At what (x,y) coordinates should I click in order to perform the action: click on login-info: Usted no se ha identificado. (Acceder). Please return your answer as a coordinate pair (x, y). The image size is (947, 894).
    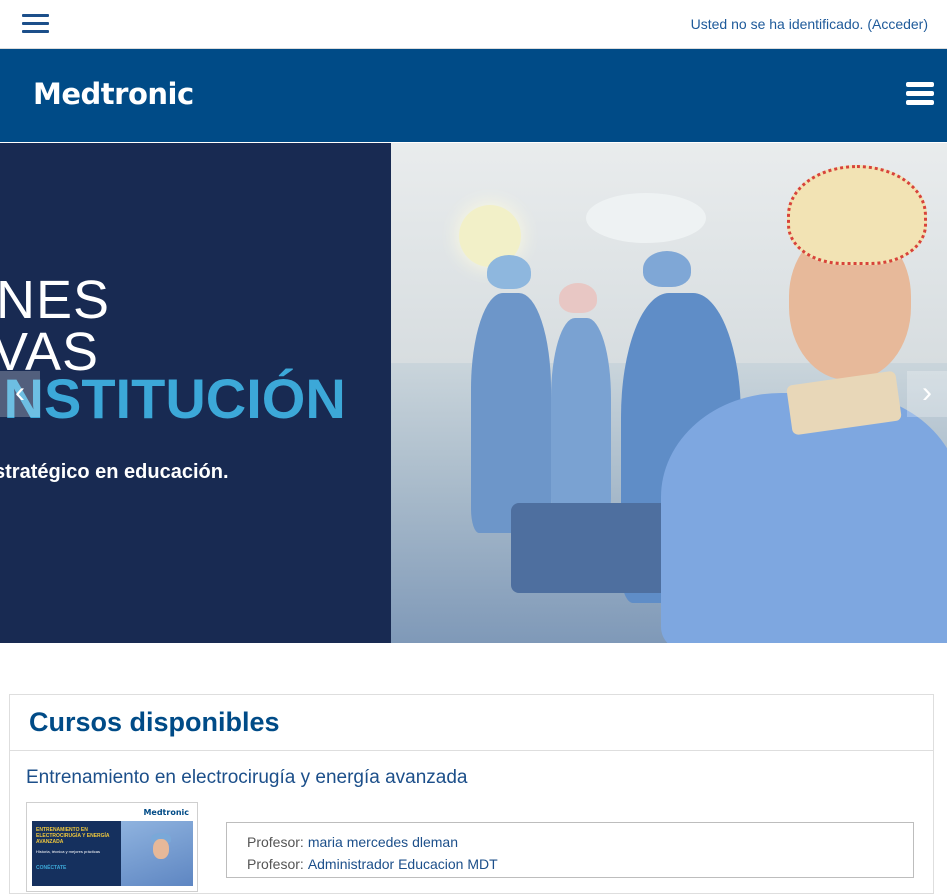
    Looking at the image, I should click on (809, 24).